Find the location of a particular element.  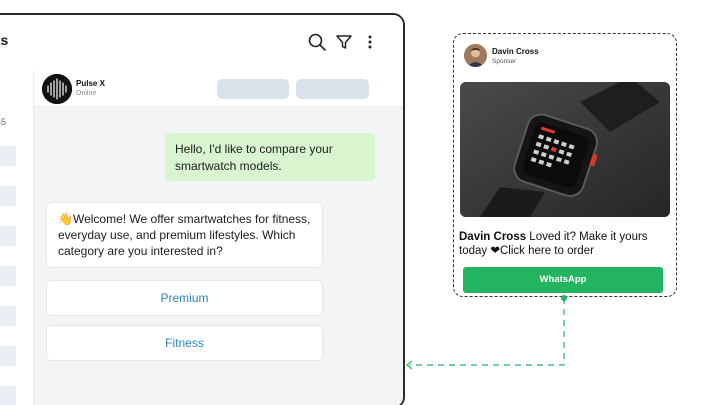

search-icon is located at coordinates (317, 42).